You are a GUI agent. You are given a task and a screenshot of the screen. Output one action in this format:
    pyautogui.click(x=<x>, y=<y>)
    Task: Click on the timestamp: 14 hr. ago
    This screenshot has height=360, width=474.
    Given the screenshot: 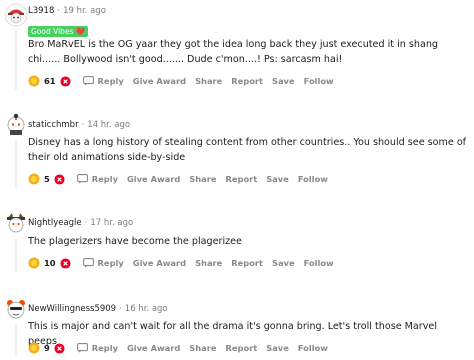 What is the action you would take?
    pyautogui.click(x=108, y=125)
    